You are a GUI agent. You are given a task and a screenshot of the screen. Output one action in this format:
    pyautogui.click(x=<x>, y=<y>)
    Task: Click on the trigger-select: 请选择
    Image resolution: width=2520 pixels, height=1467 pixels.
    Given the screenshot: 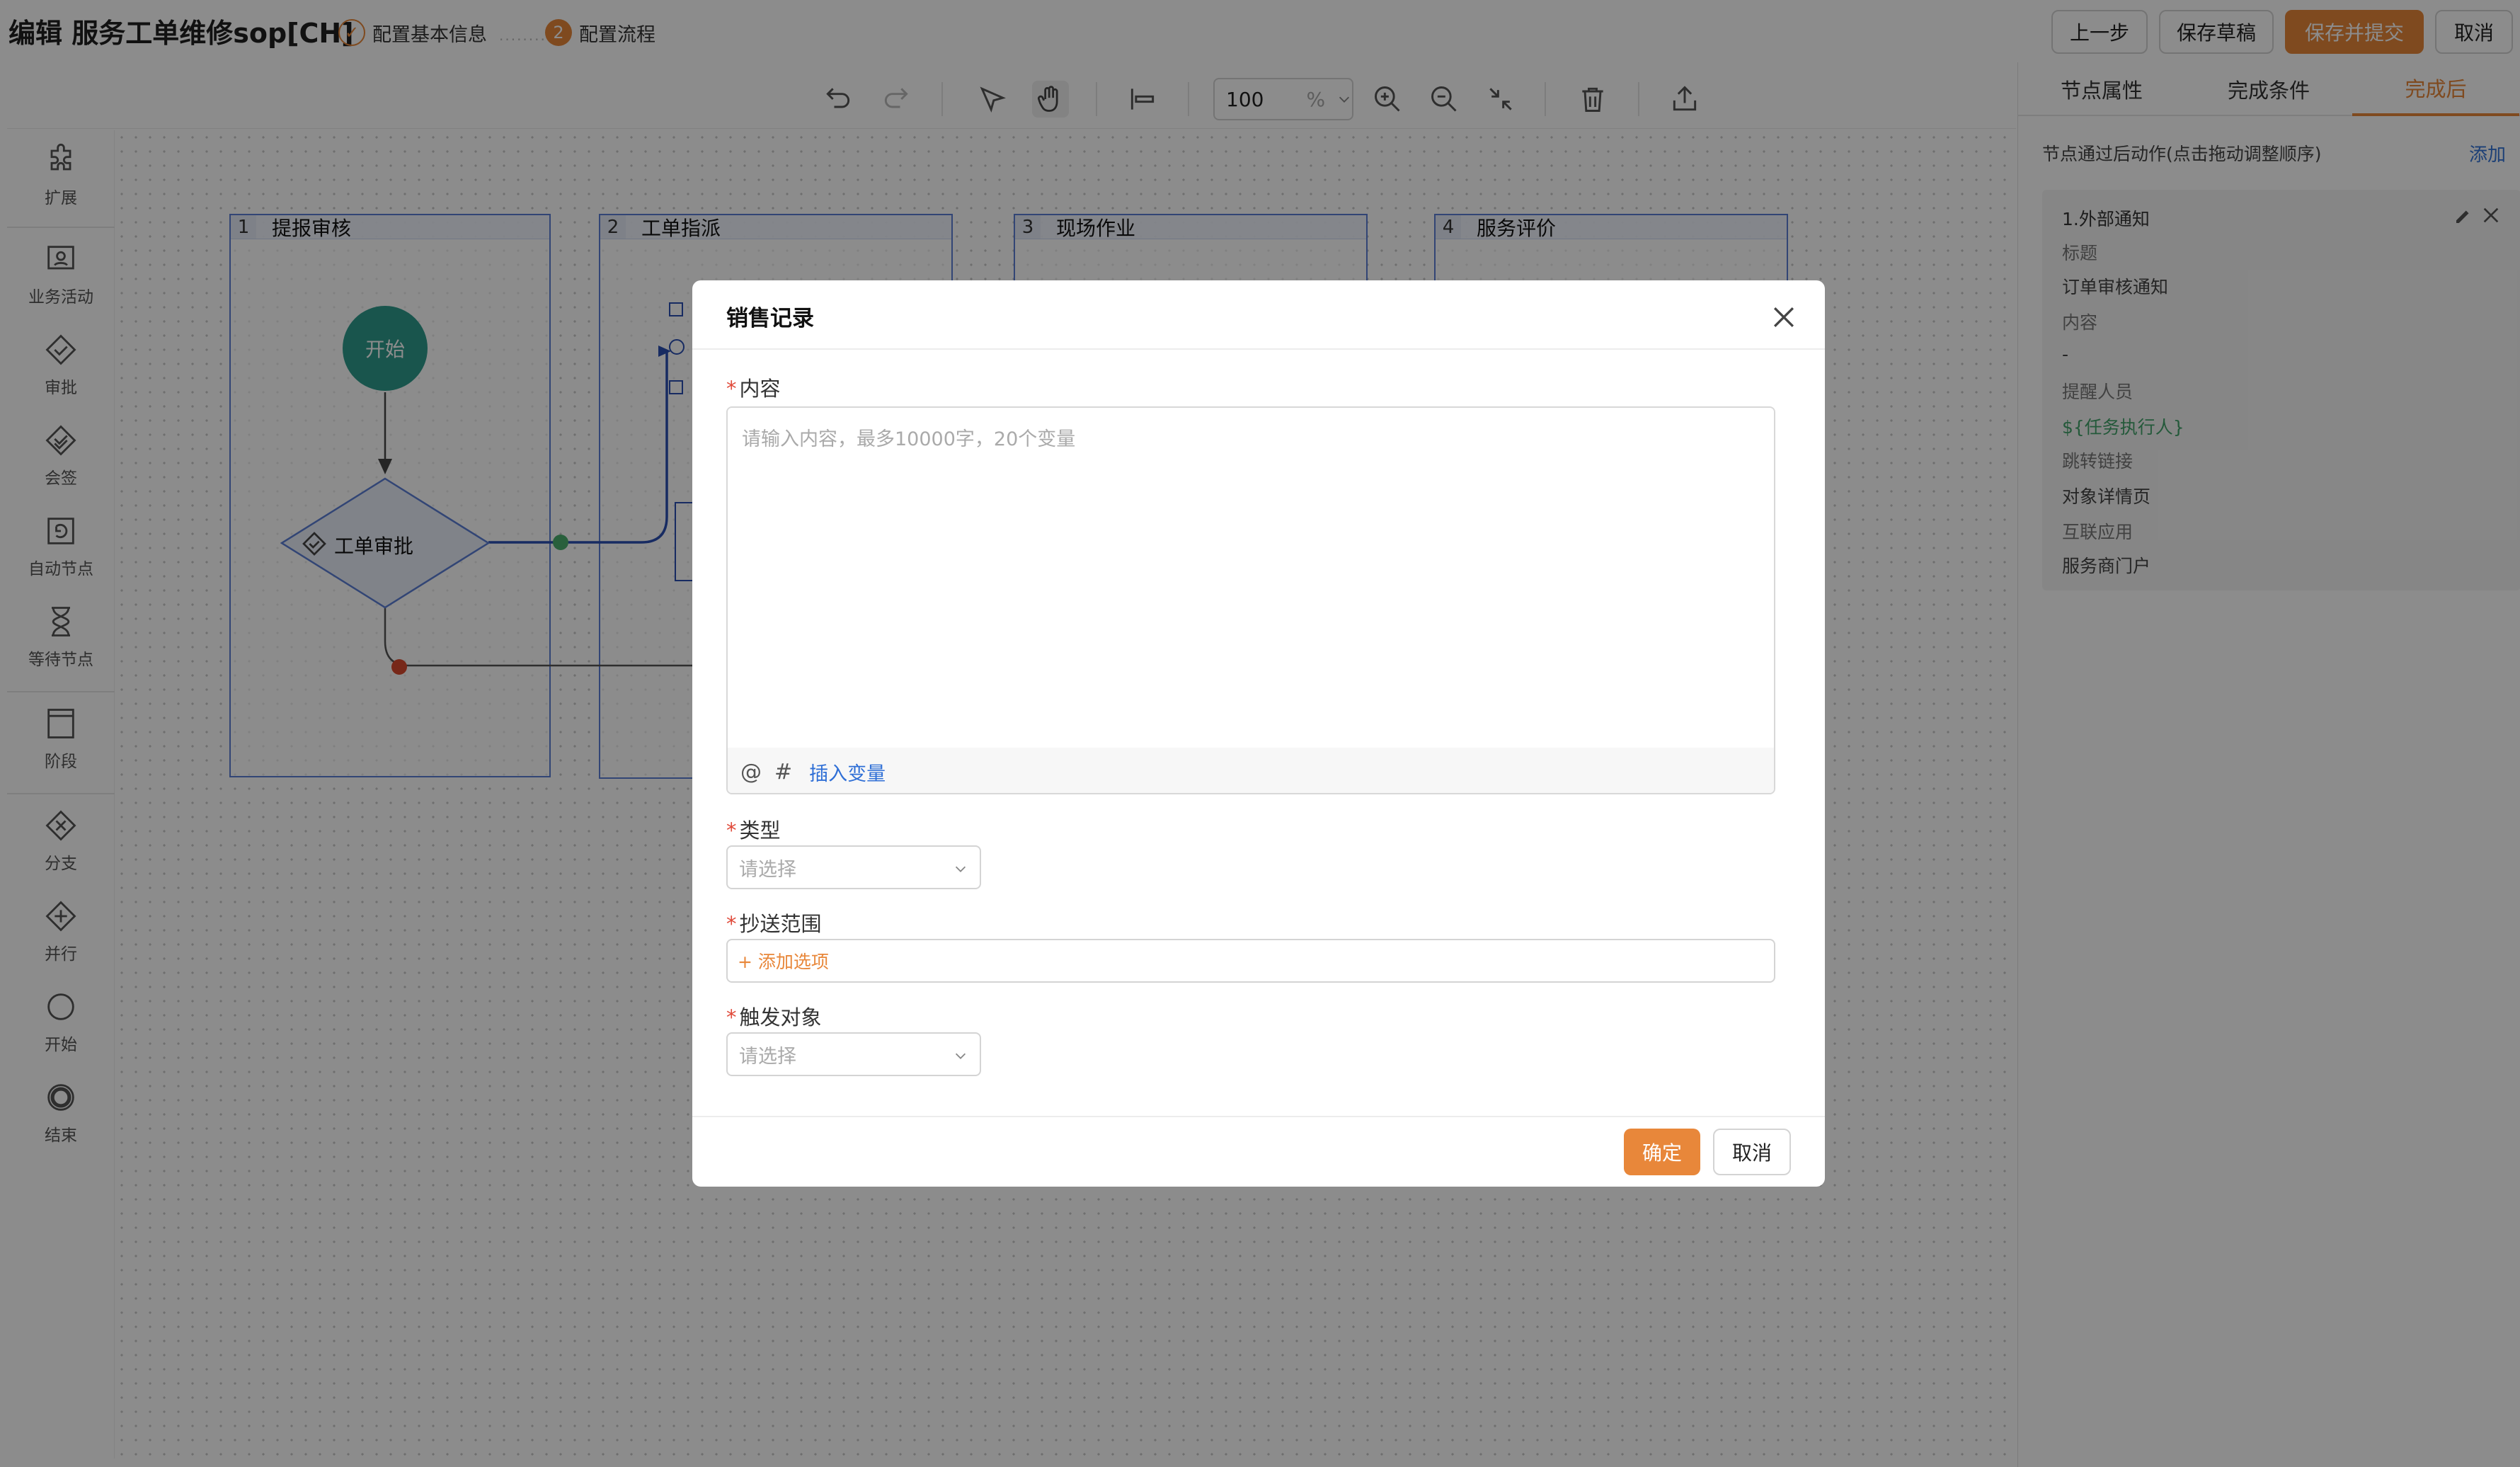 What is the action you would take?
    pyautogui.click(x=854, y=1054)
    